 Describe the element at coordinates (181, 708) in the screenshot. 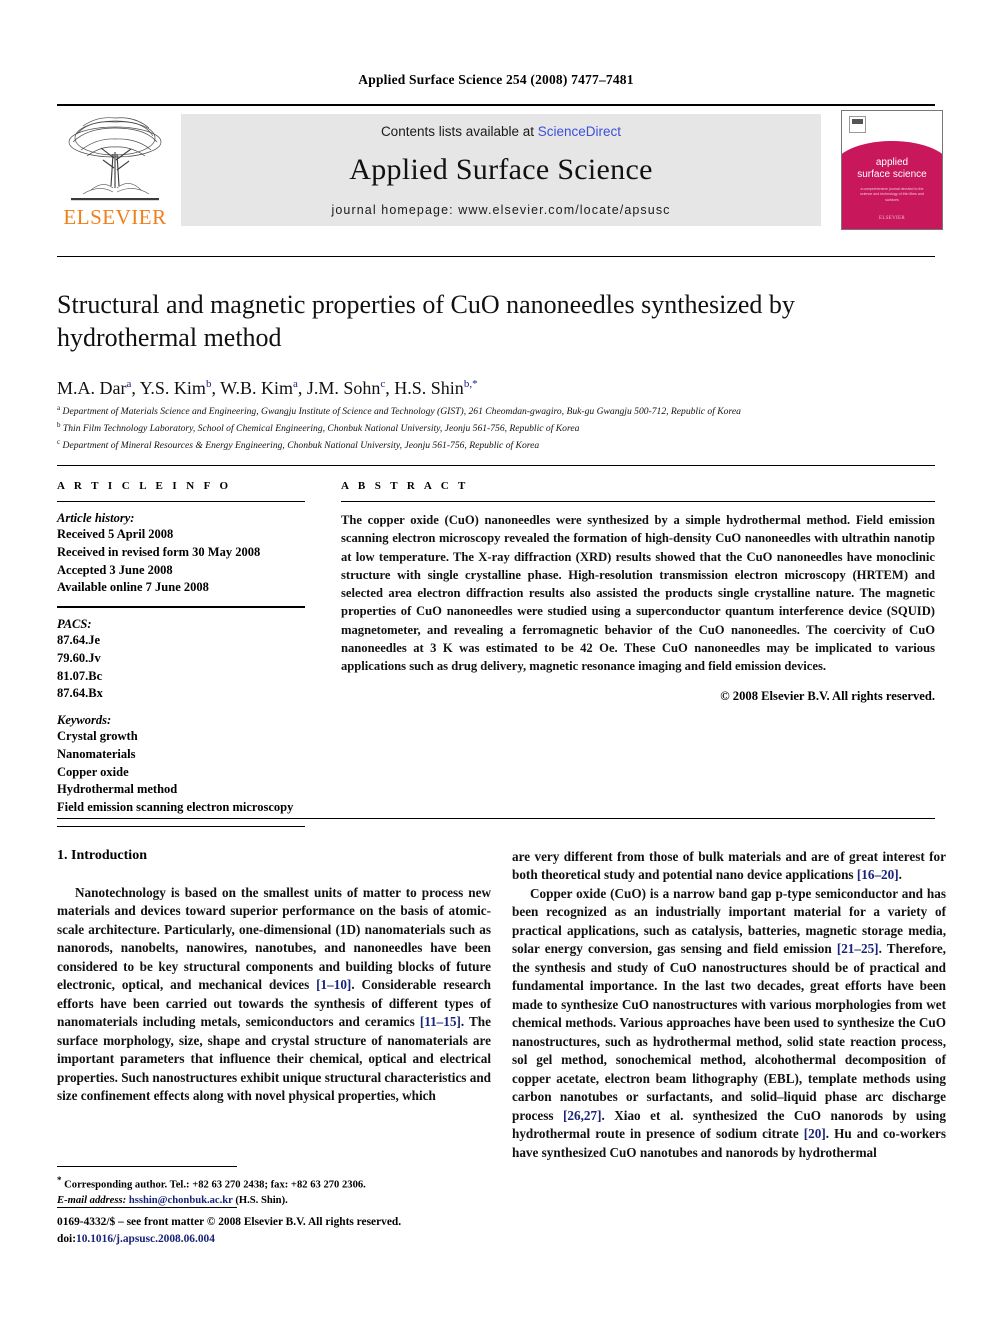

I see `pacs-keywords-gap` at that location.